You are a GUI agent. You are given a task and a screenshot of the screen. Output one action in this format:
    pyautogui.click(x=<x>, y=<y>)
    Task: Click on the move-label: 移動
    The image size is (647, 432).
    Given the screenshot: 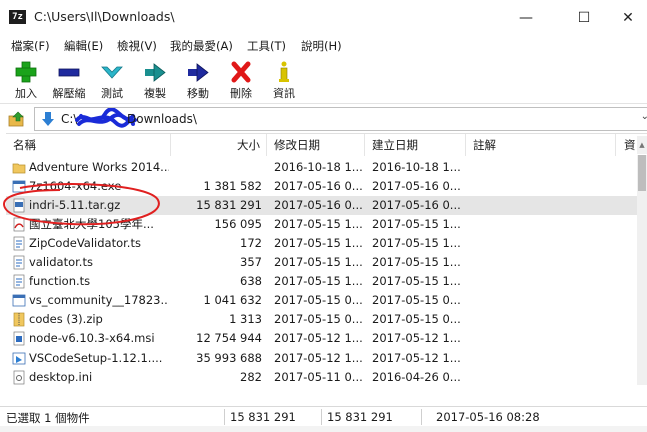 What is the action you would take?
    pyautogui.click(x=198, y=93)
    